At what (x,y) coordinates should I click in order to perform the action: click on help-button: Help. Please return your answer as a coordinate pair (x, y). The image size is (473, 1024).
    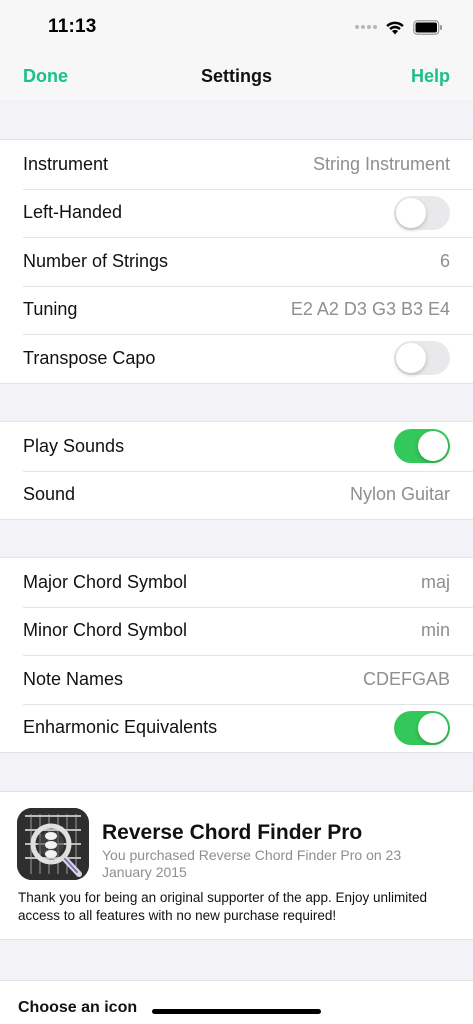
    Looking at the image, I should click on (430, 76).